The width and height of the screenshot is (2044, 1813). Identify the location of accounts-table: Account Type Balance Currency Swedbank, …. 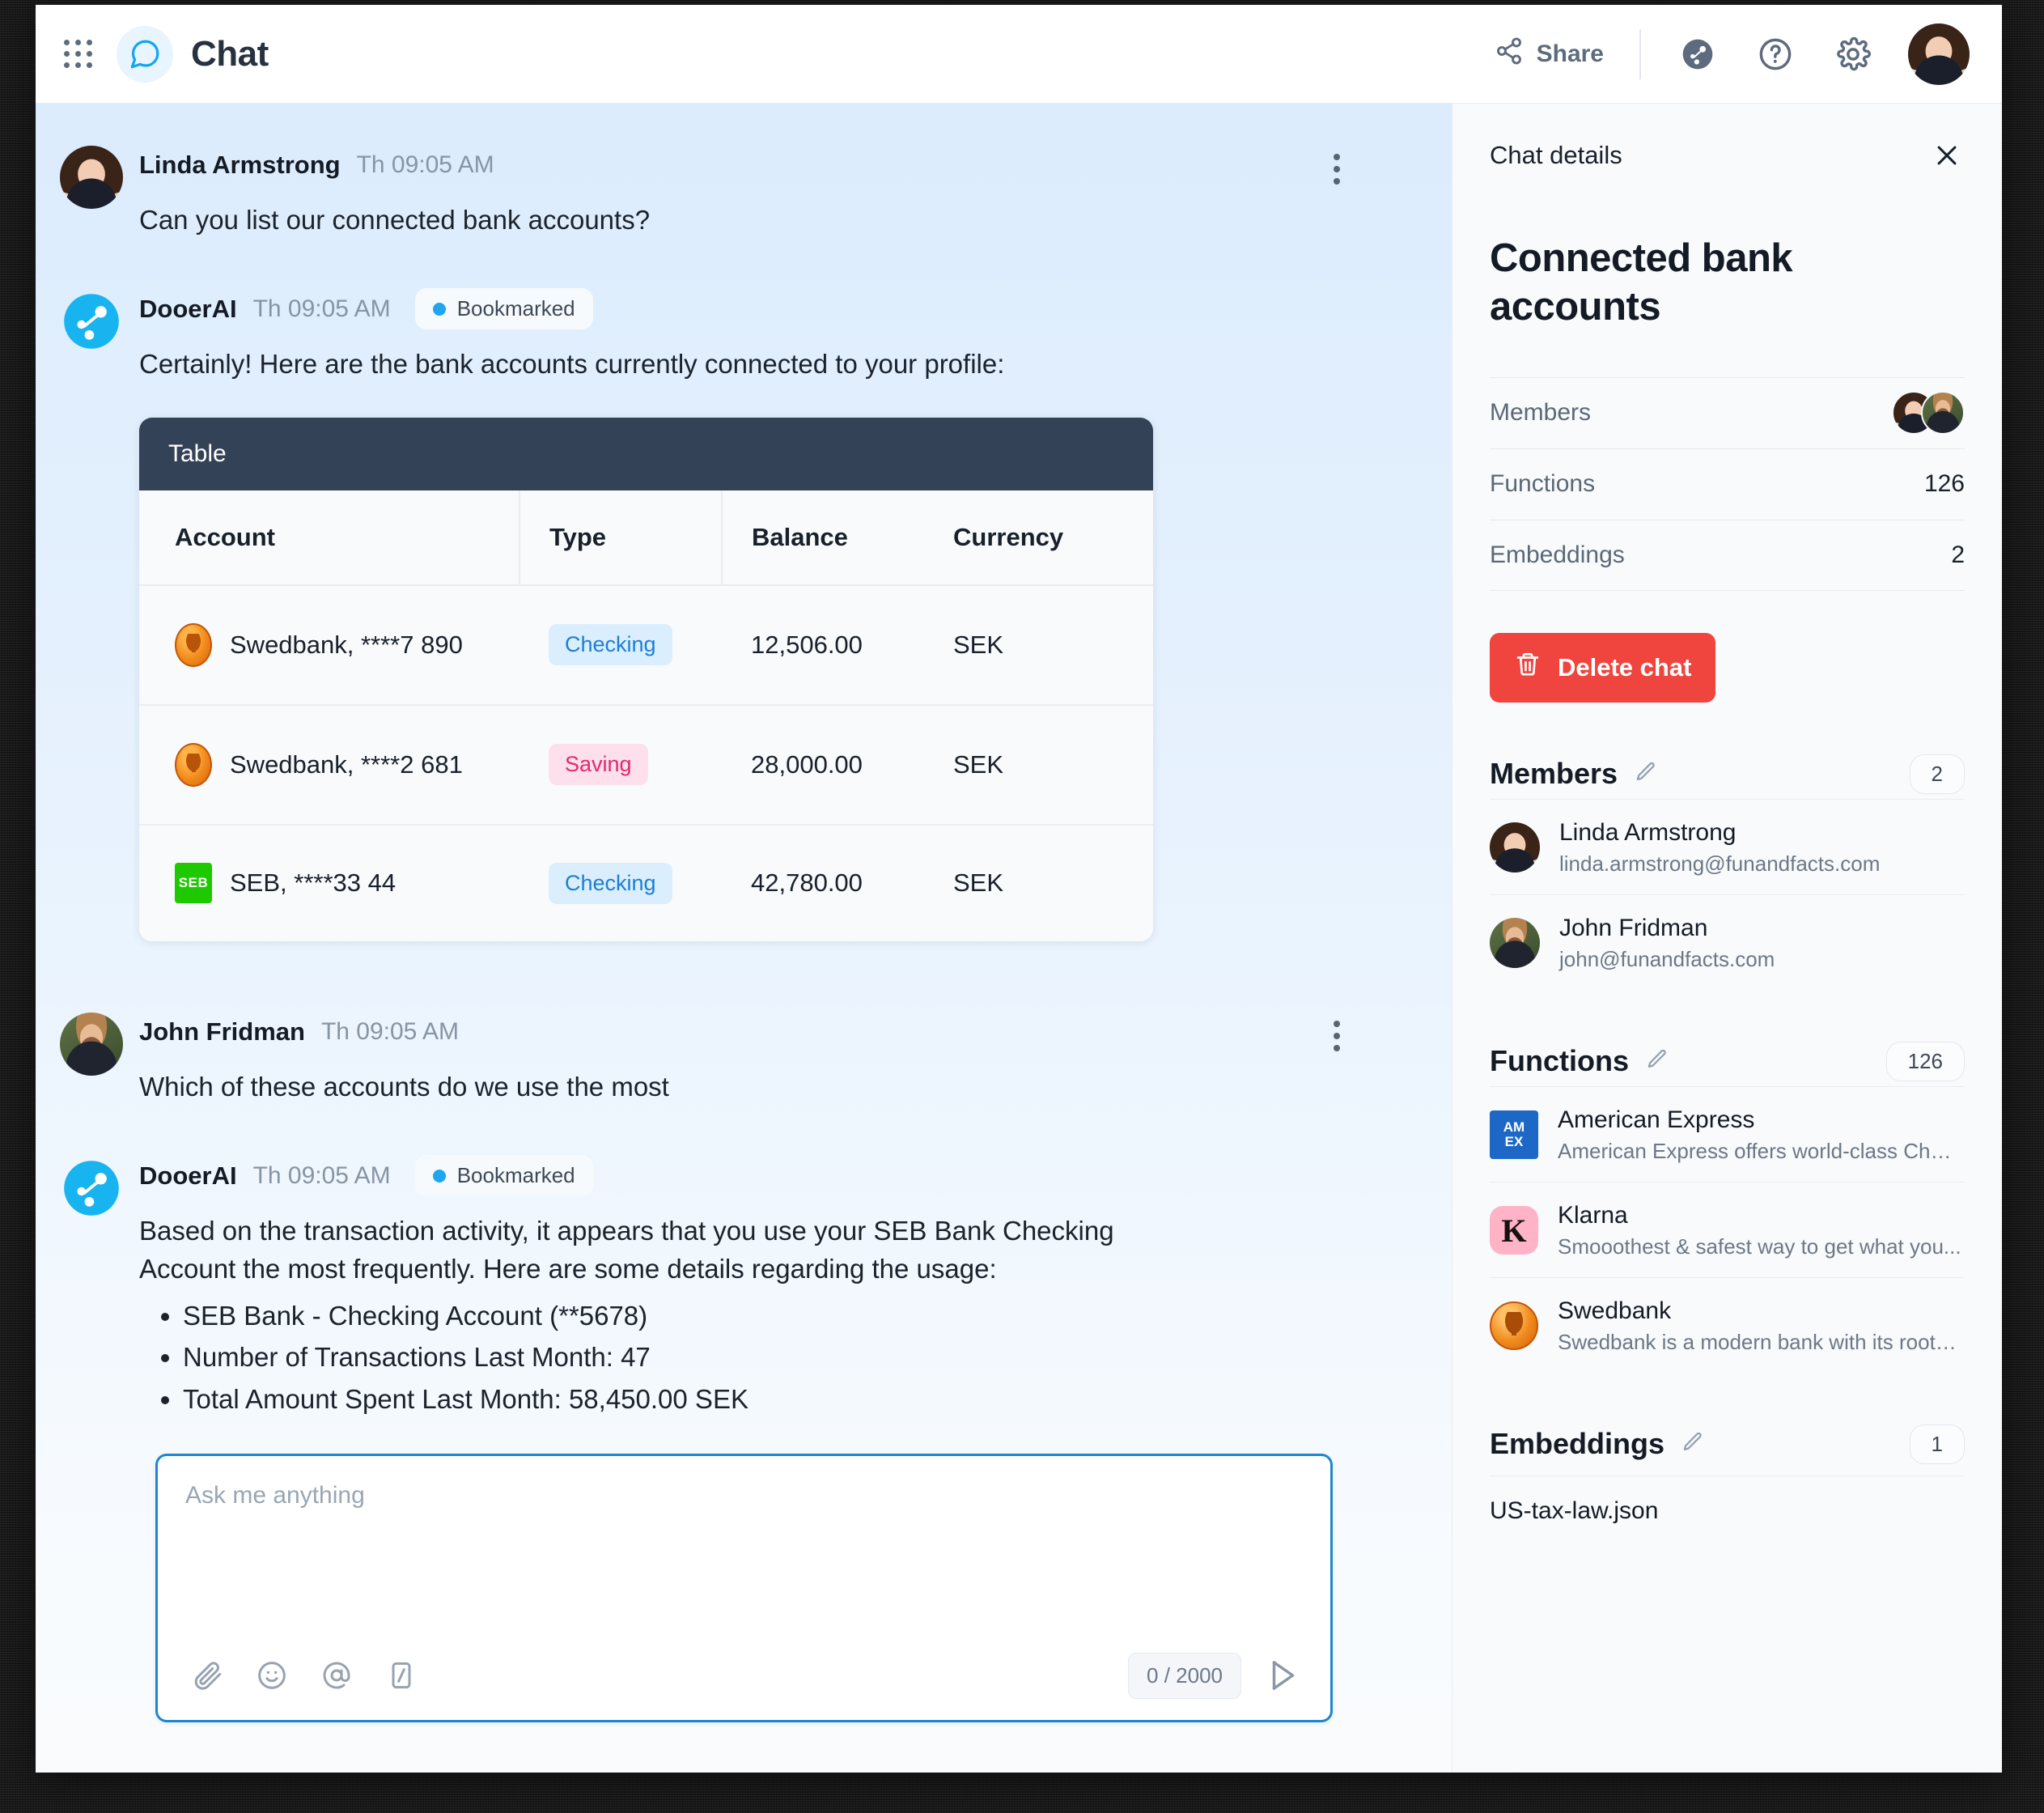
(646, 715).